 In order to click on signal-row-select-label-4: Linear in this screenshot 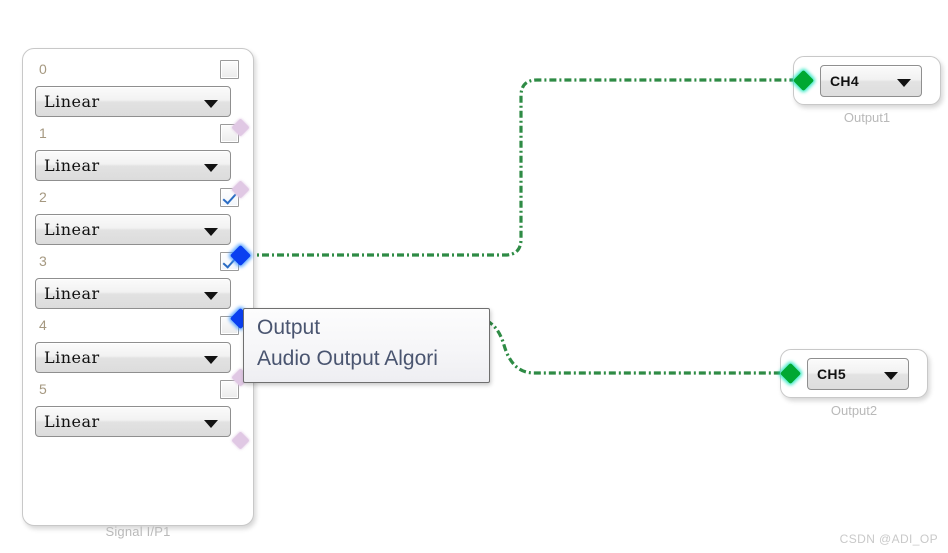, I will do `click(72, 357)`.